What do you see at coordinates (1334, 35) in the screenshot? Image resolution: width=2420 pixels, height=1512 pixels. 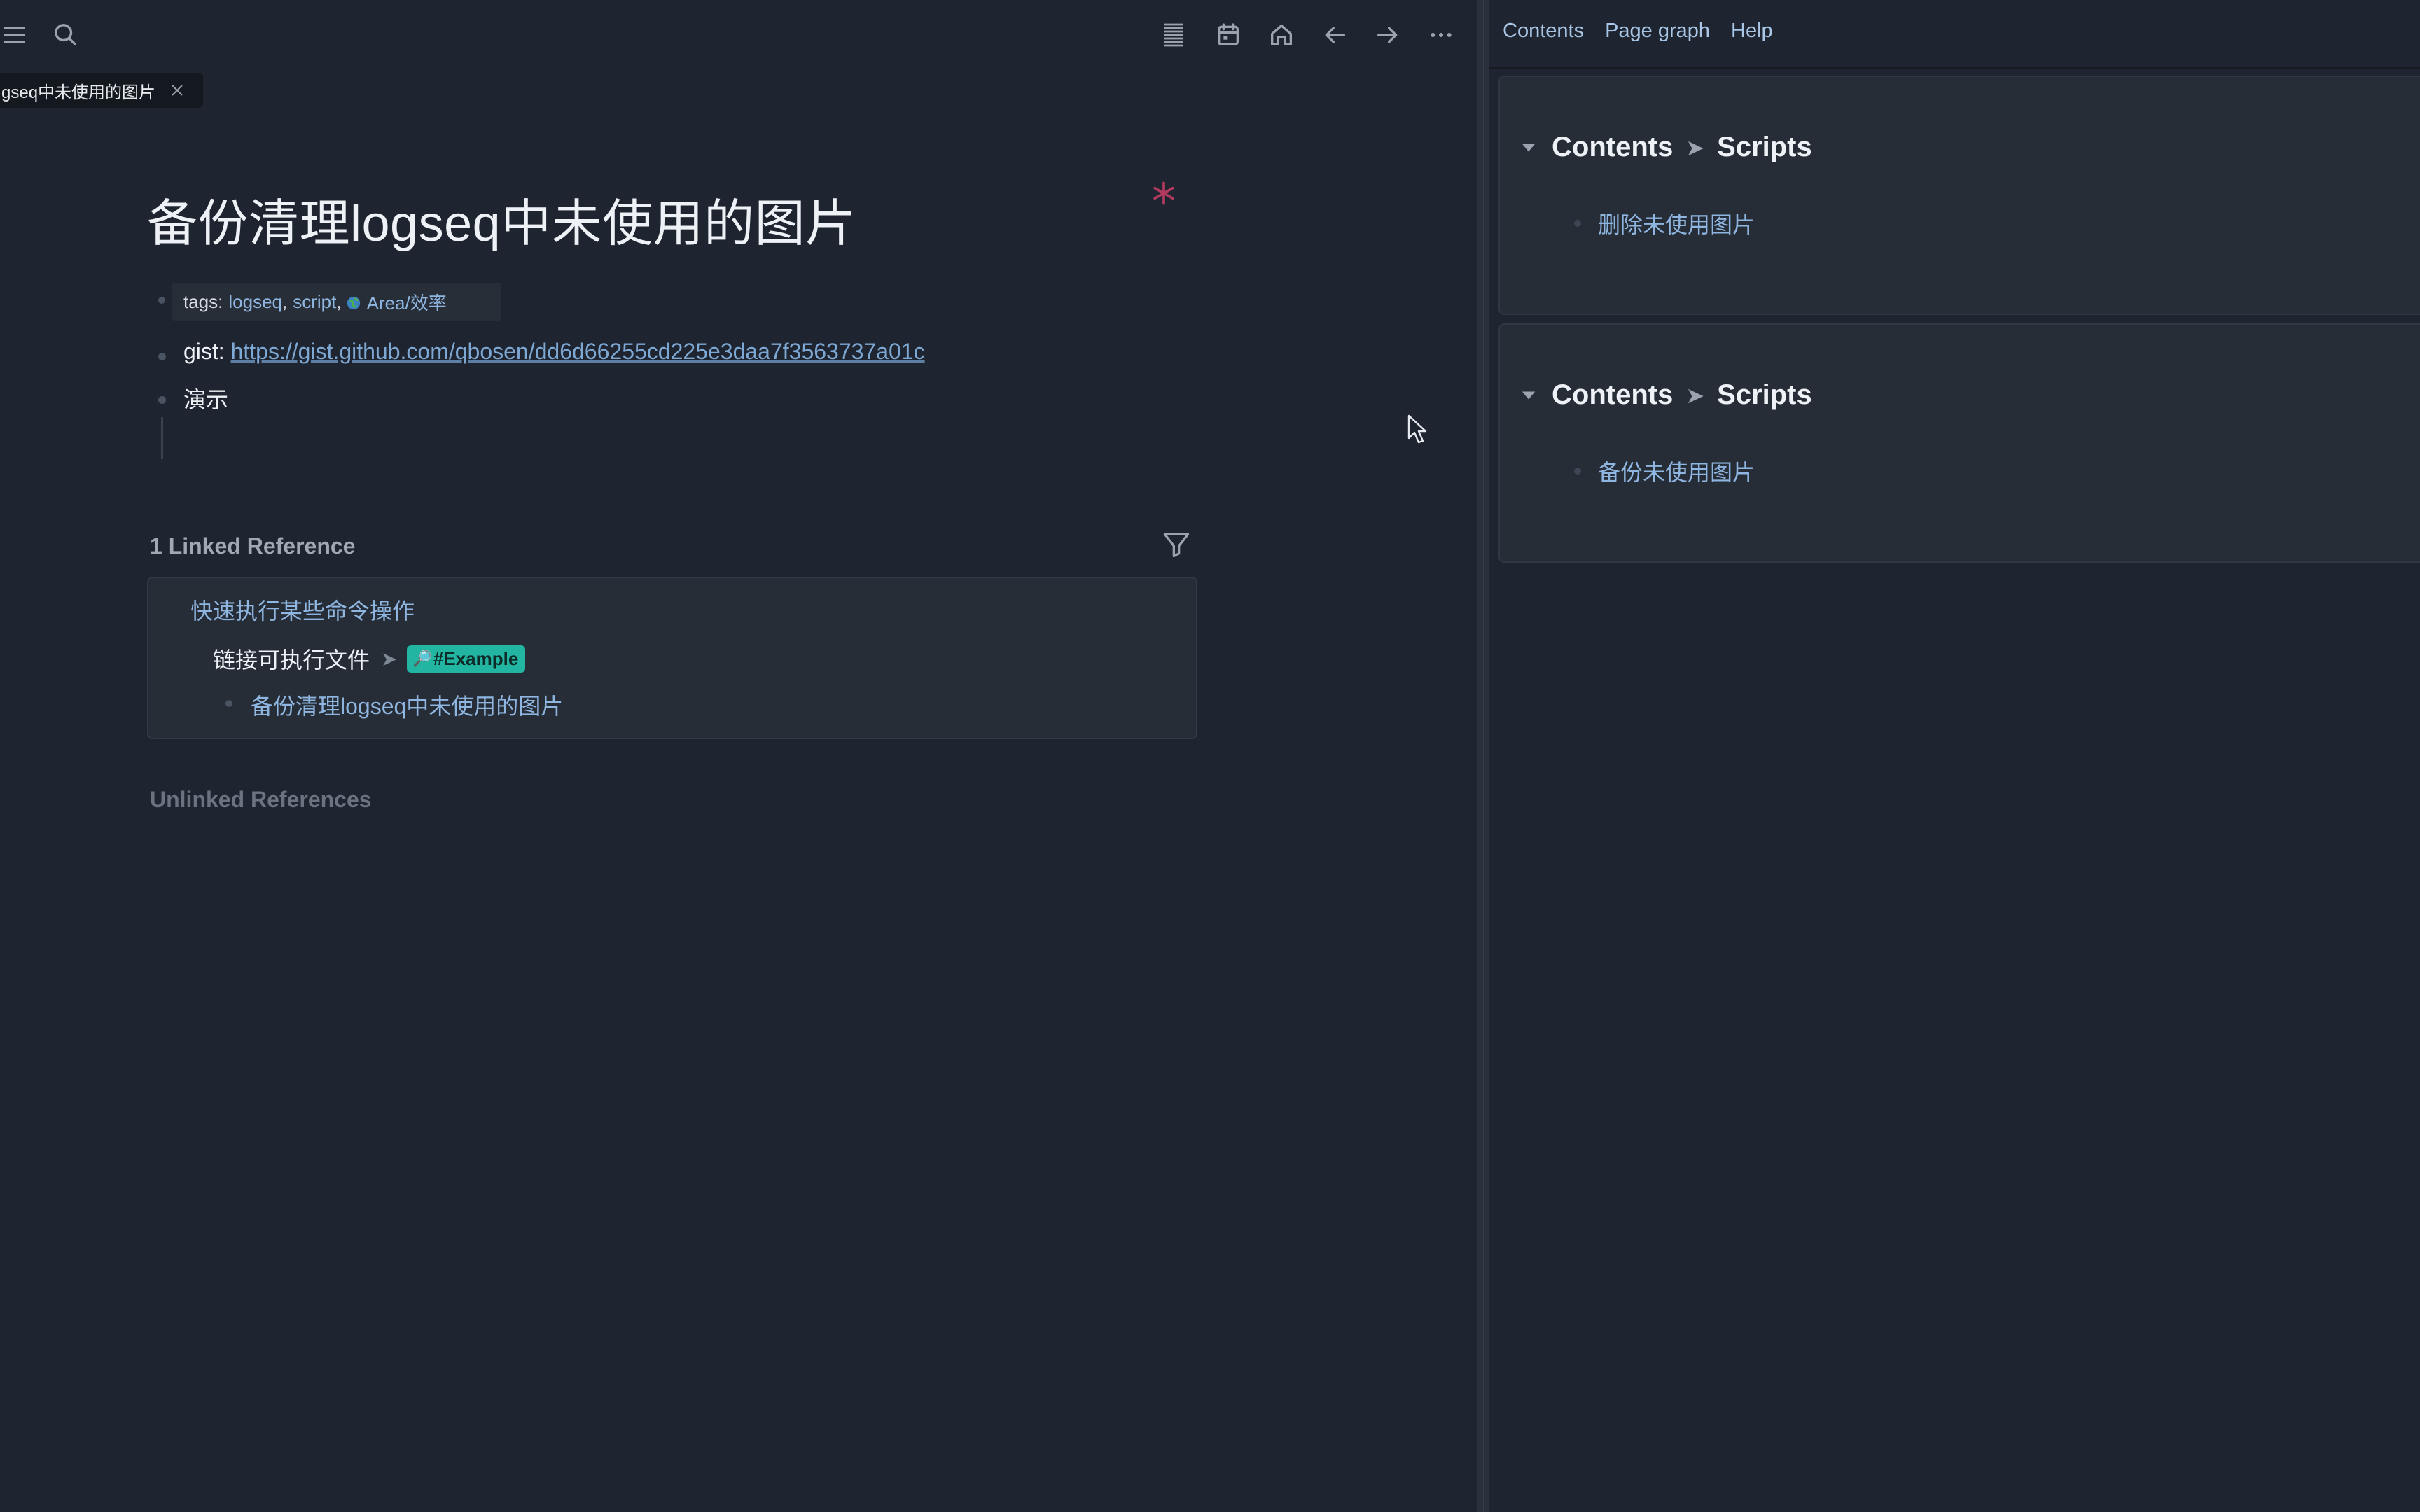 I see `arrow-left-icon` at bounding box center [1334, 35].